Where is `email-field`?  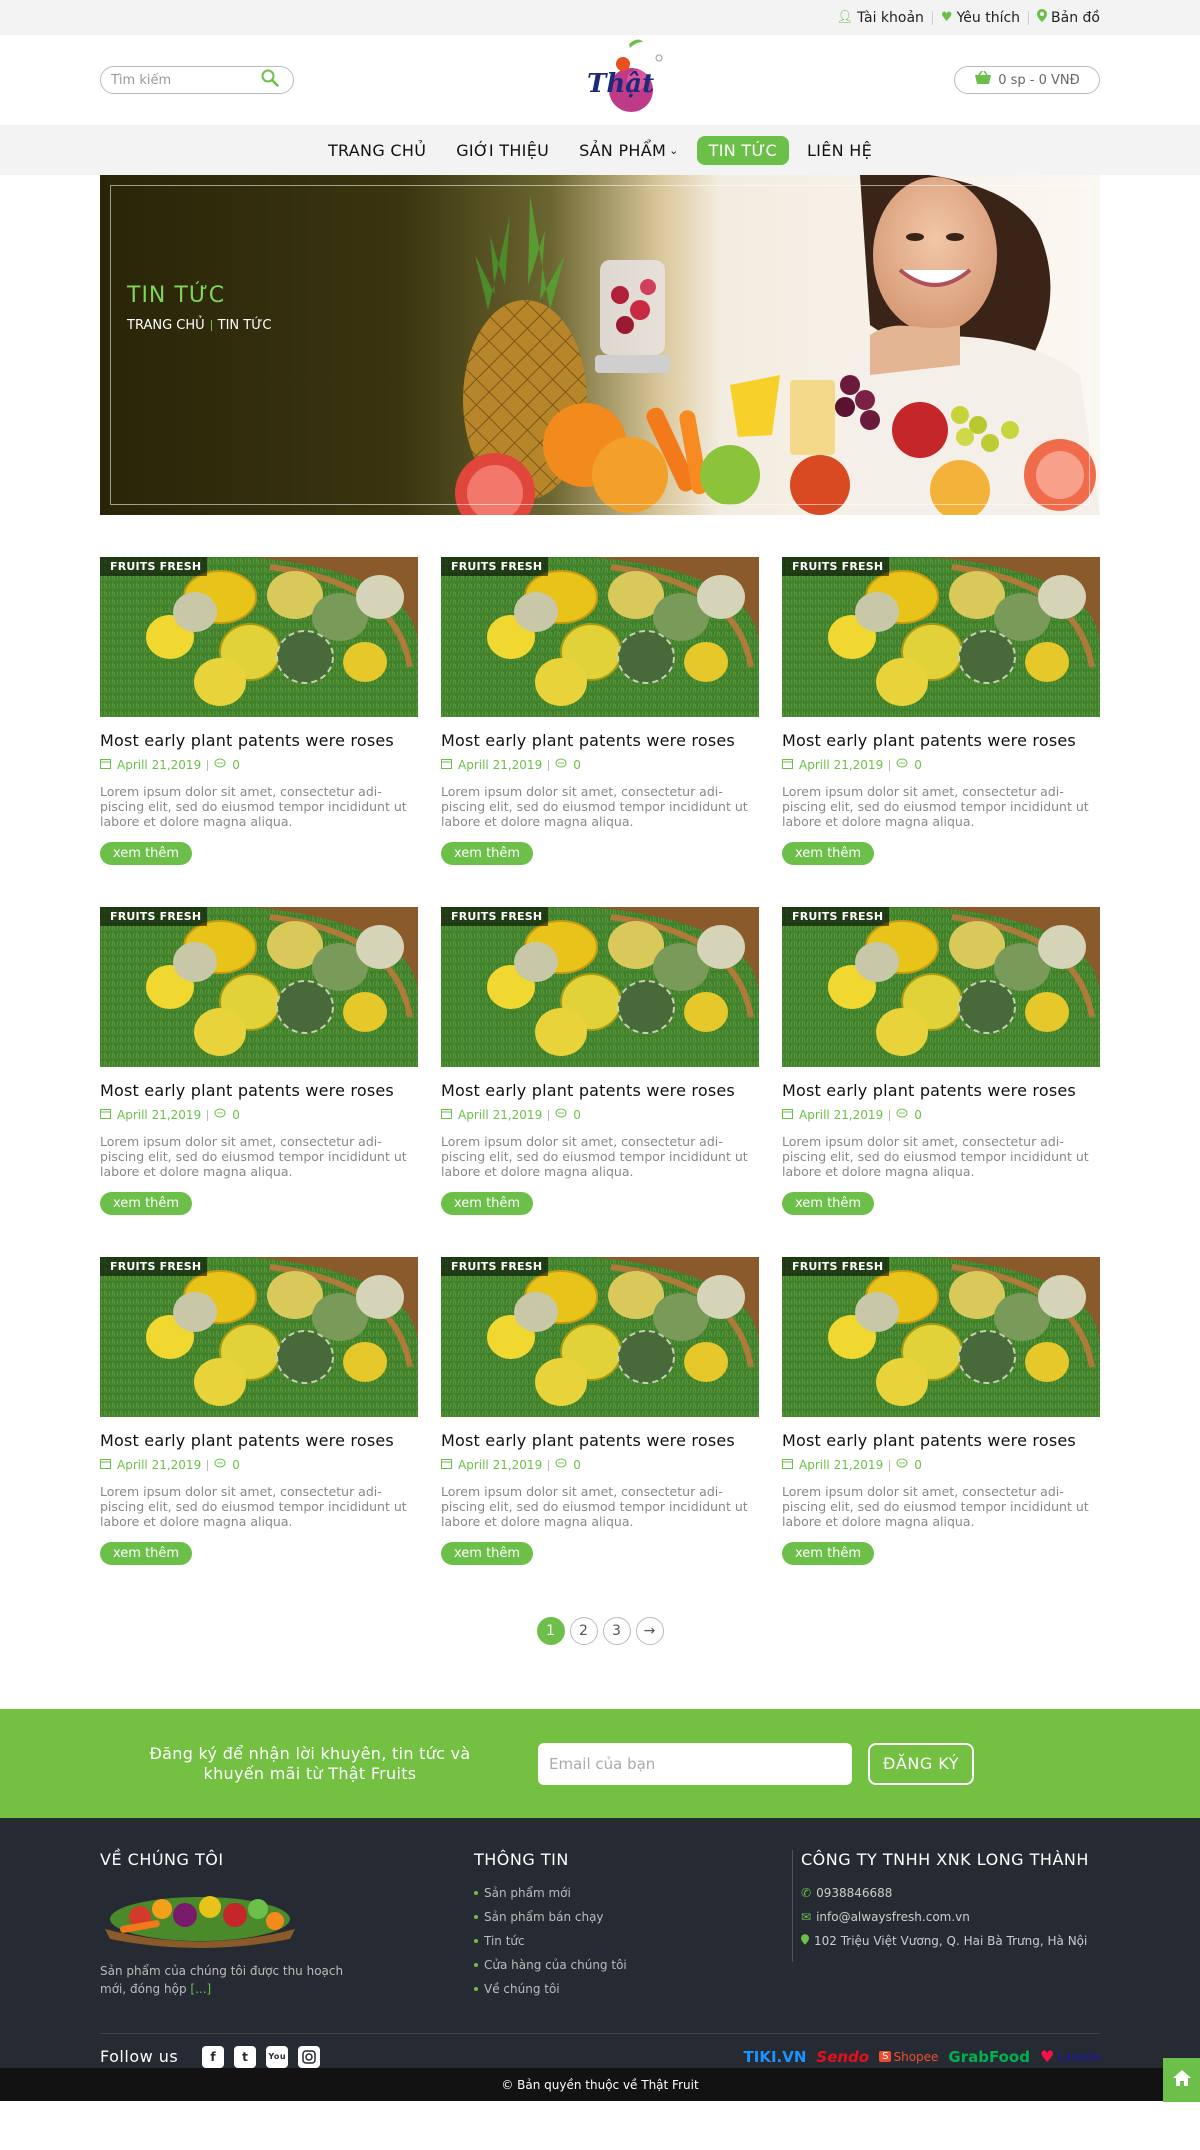 email-field is located at coordinates (695, 1763).